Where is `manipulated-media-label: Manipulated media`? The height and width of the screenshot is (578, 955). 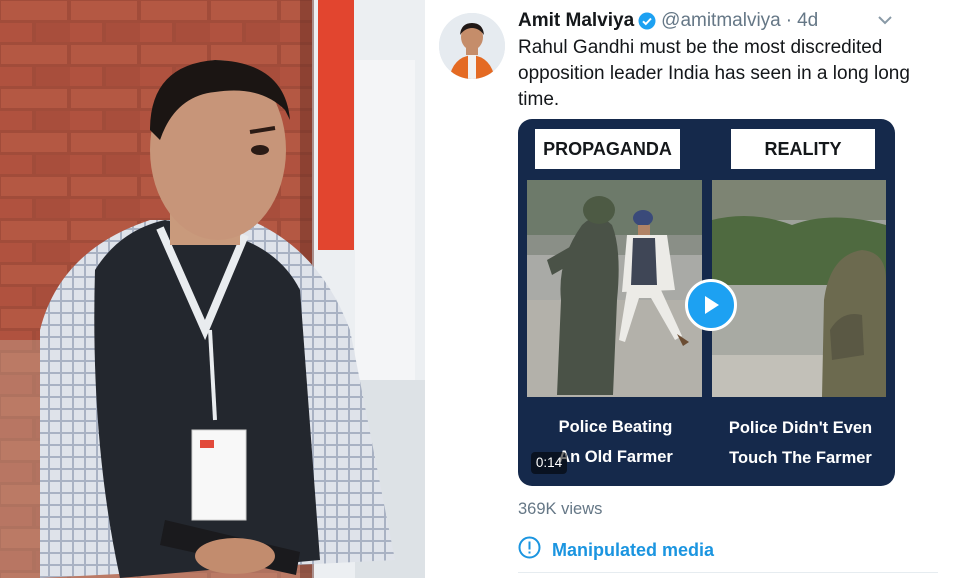 manipulated-media-label: Manipulated media is located at coordinates (633, 550).